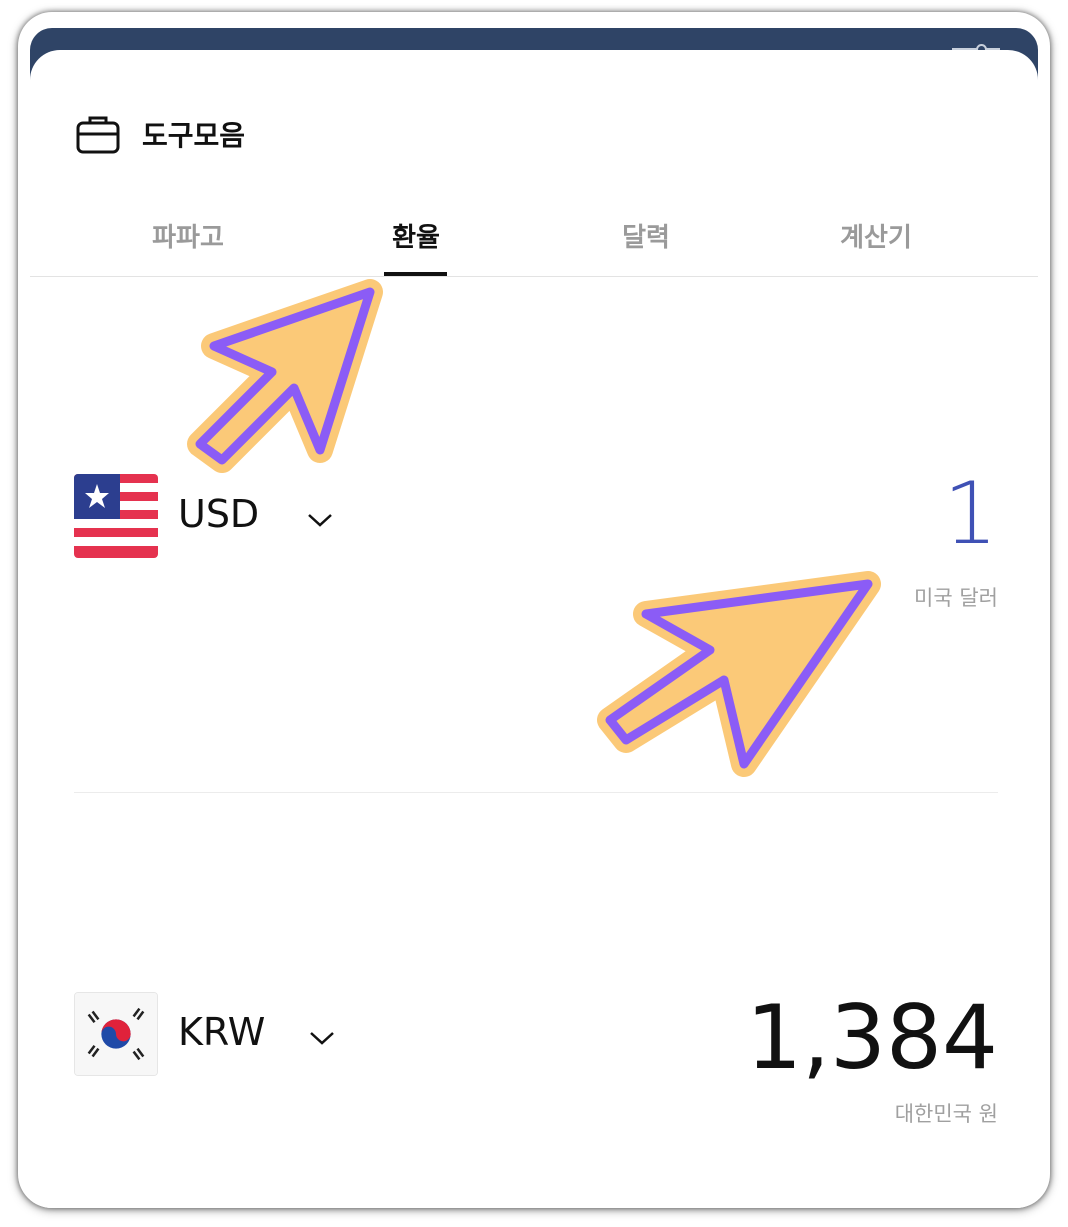 The height and width of the screenshot is (1227, 1068). I want to click on kr-flag-icon, so click(116, 1034).